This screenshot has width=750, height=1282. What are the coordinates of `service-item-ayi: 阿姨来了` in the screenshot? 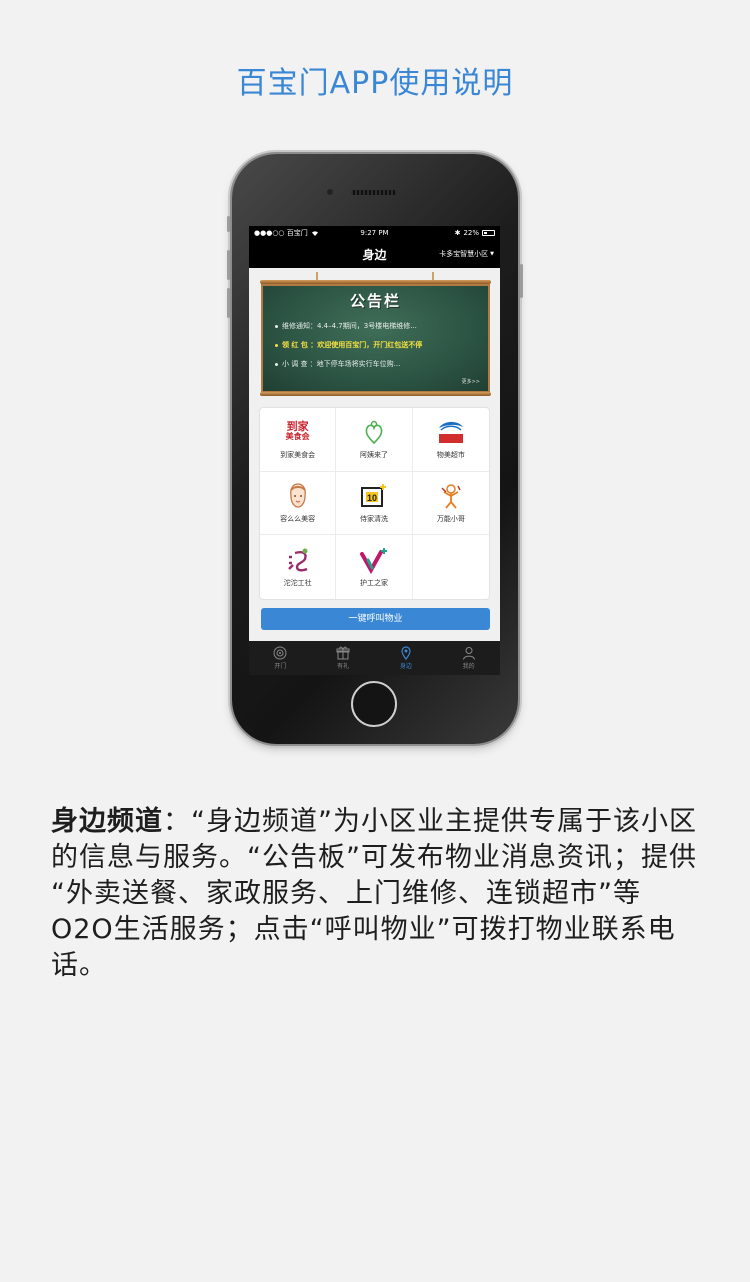 It's located at (374, 440).